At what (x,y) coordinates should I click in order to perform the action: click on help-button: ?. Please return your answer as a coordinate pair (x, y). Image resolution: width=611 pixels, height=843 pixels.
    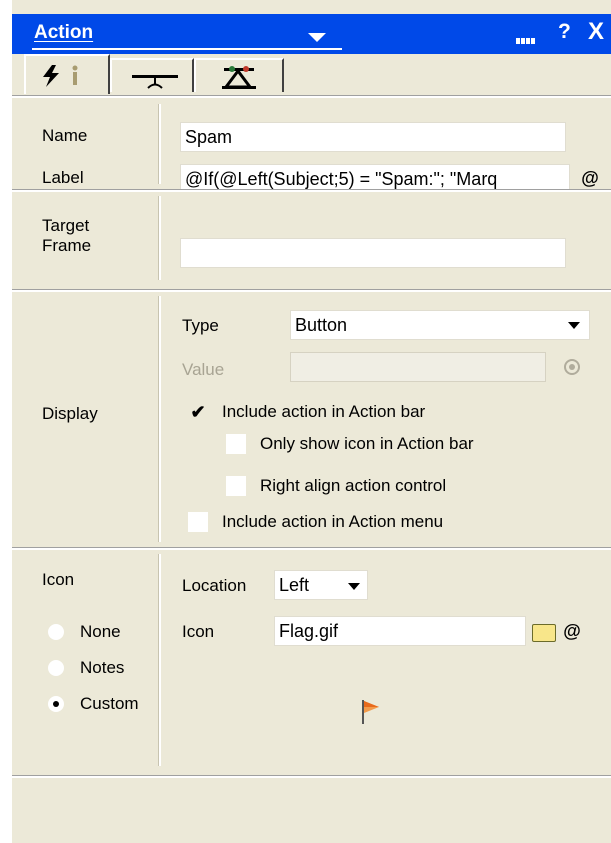
    Looking at the image, I should click on (564, 32).